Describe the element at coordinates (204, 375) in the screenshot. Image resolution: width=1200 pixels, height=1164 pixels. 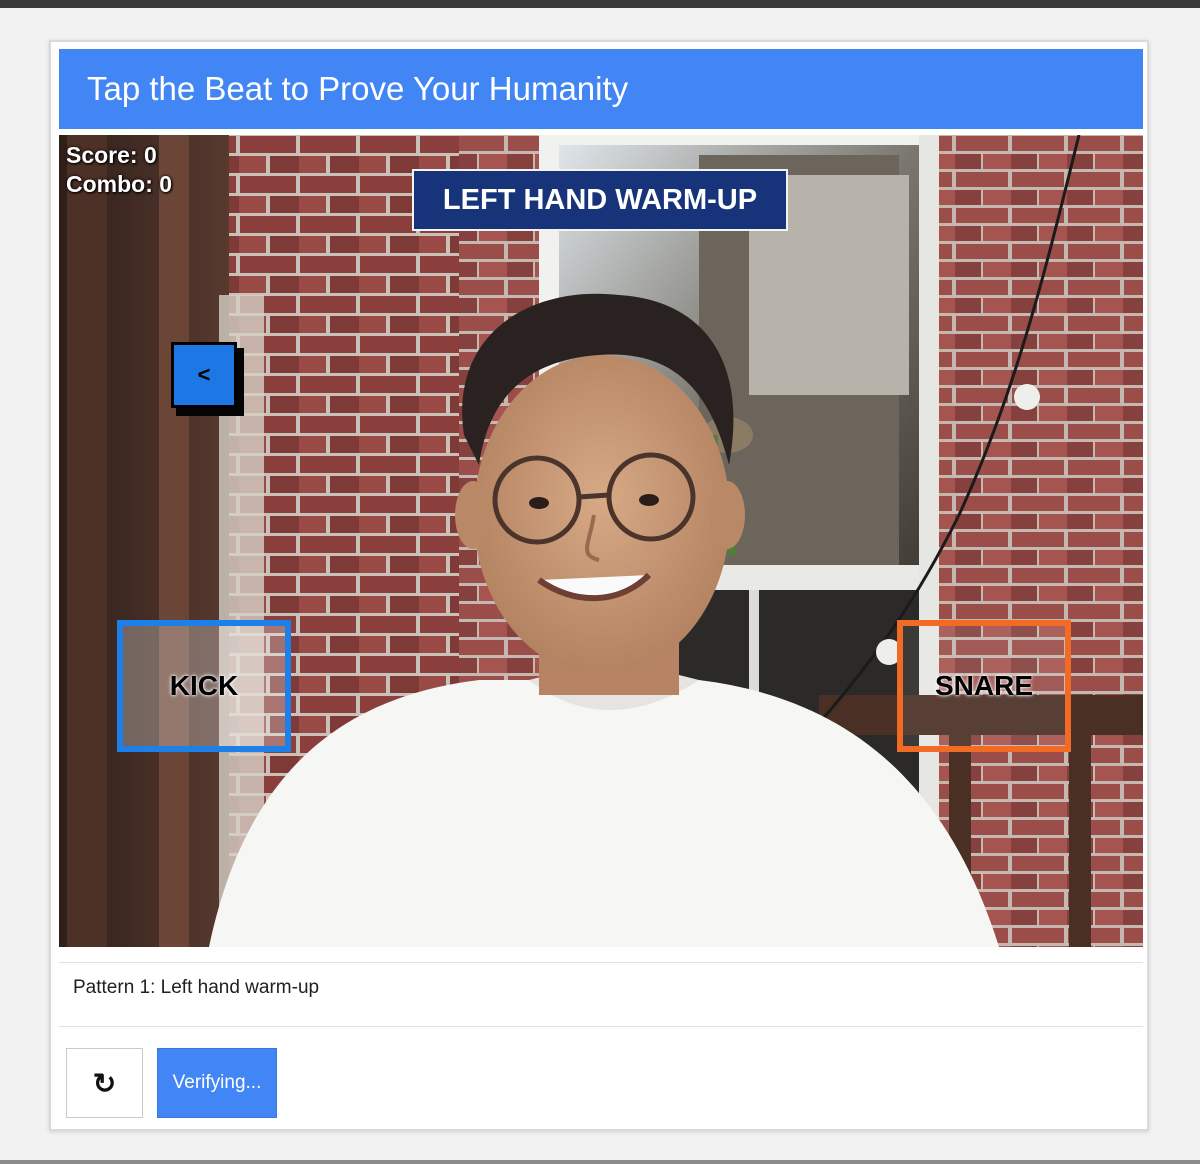
I see `incoming-note: <` at that location.